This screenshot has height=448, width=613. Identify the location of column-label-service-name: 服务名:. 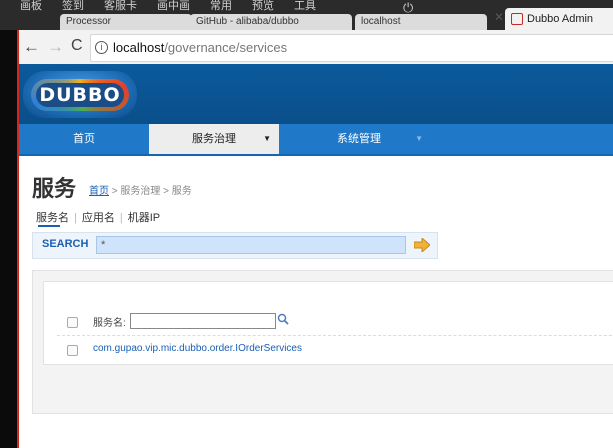
(109, 323).